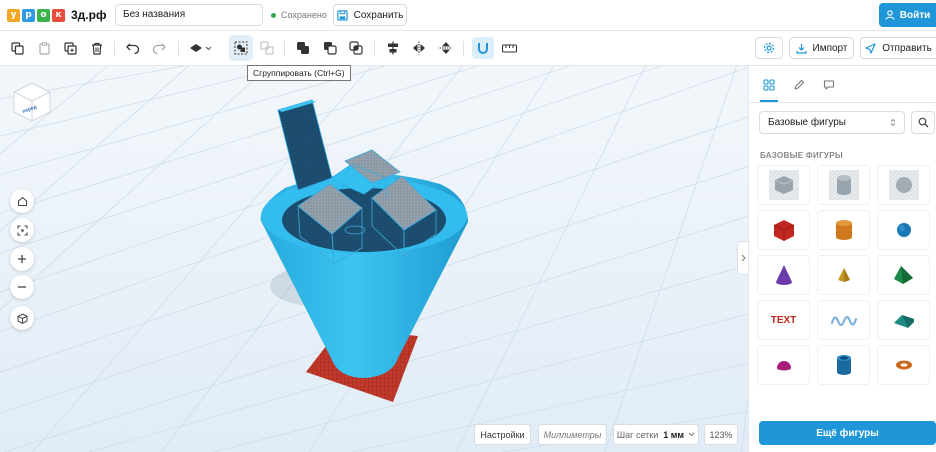  I want to click on shape-pyramid, so click(843, 275).